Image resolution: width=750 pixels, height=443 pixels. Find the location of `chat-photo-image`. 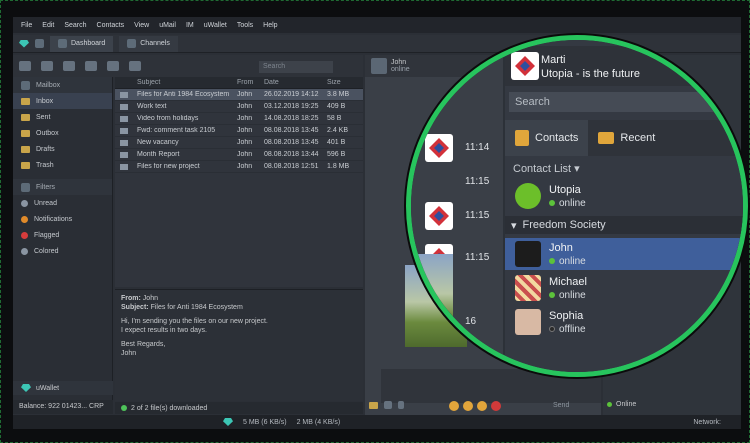

chat-photo-image is located at coordinates (432, 298).